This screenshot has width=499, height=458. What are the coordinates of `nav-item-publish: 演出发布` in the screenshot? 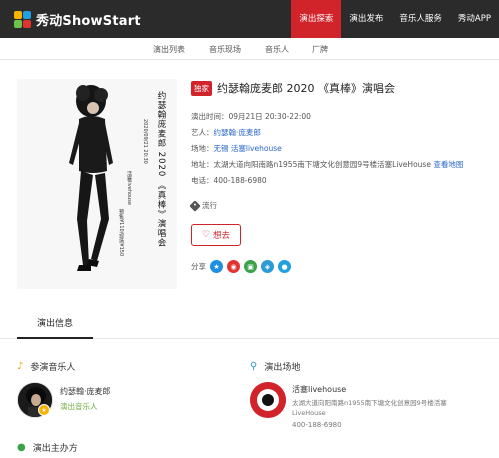 It's located at (366, 19).